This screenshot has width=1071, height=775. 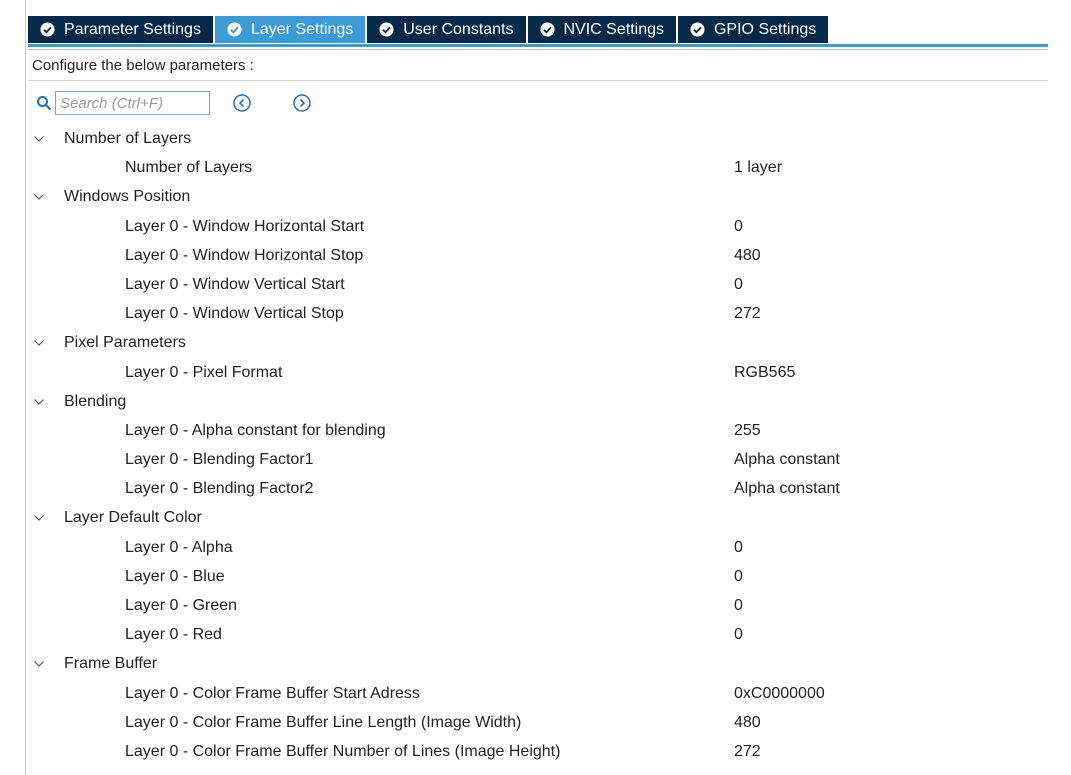 What do you see at coordinates (765, 372) in the screenshot?
I see `param-value: RGB565` at bounding box center [765, 372].